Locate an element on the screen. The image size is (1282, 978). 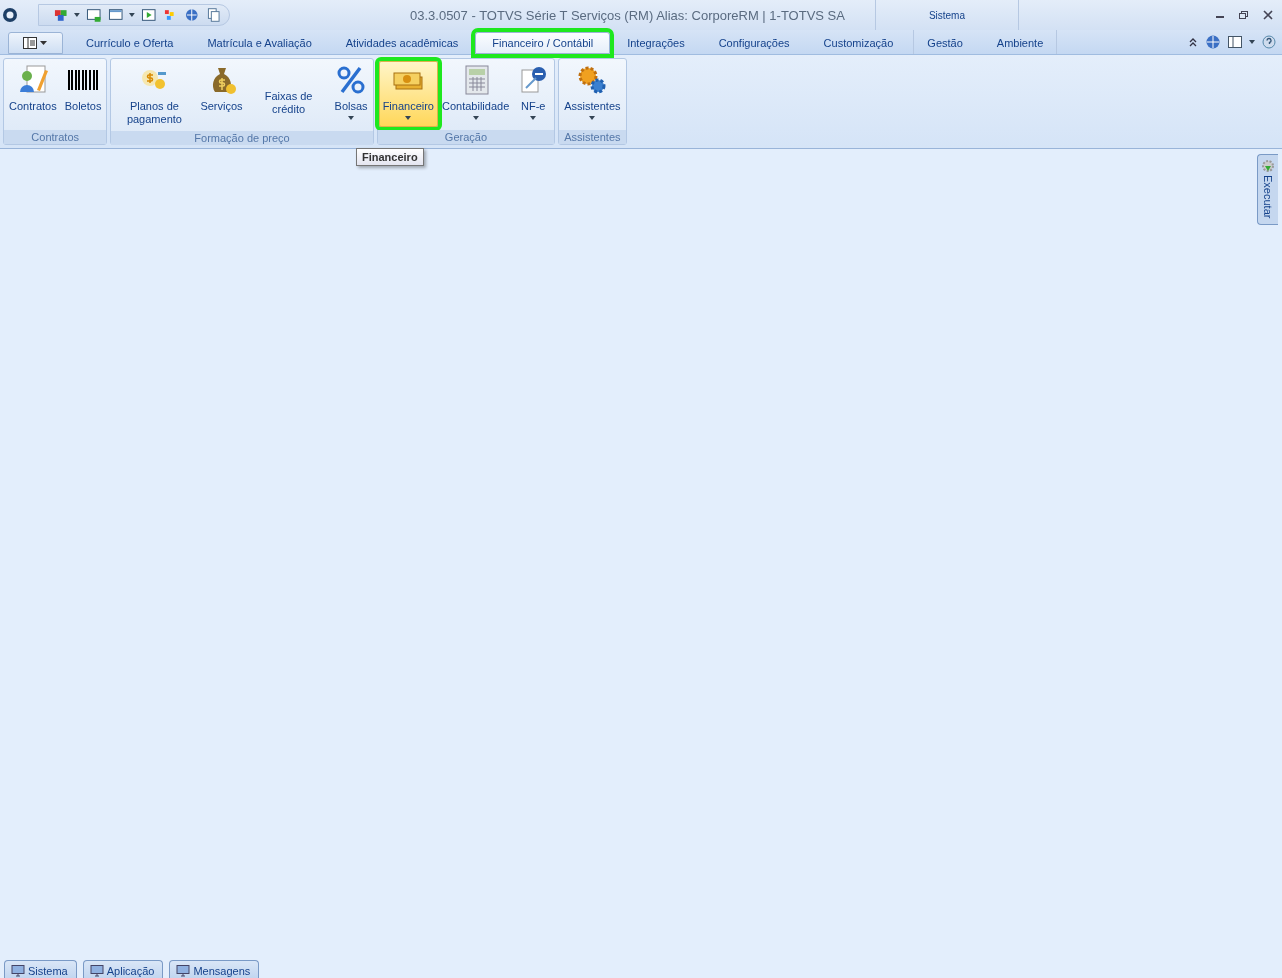
side-panel-tab: Executar is located at coordinates (1267, 190).